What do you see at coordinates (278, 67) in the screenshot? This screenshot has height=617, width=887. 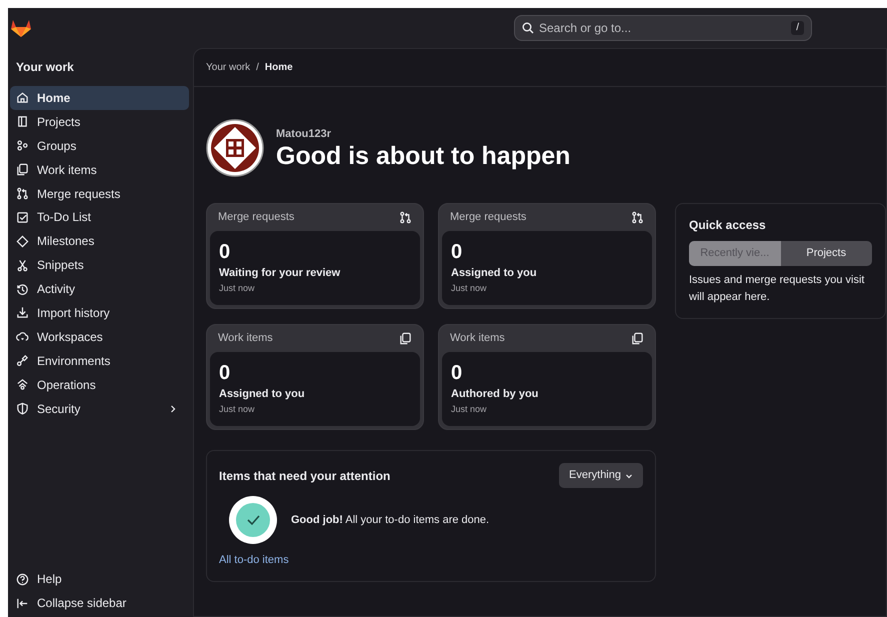 I see `breadcrumb-link: Home` at bounding box center [278, 67].